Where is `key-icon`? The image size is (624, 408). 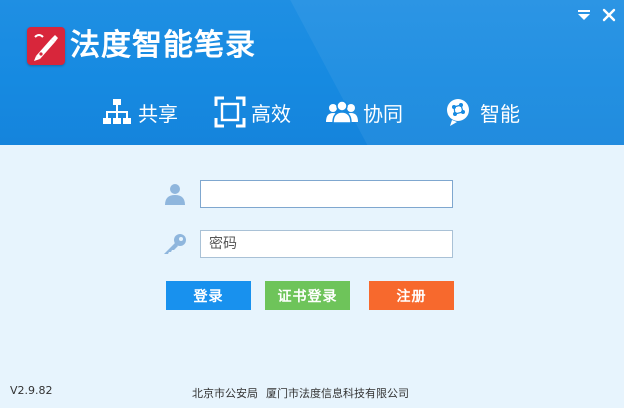
key-icon is located at coordinates (175, 244).